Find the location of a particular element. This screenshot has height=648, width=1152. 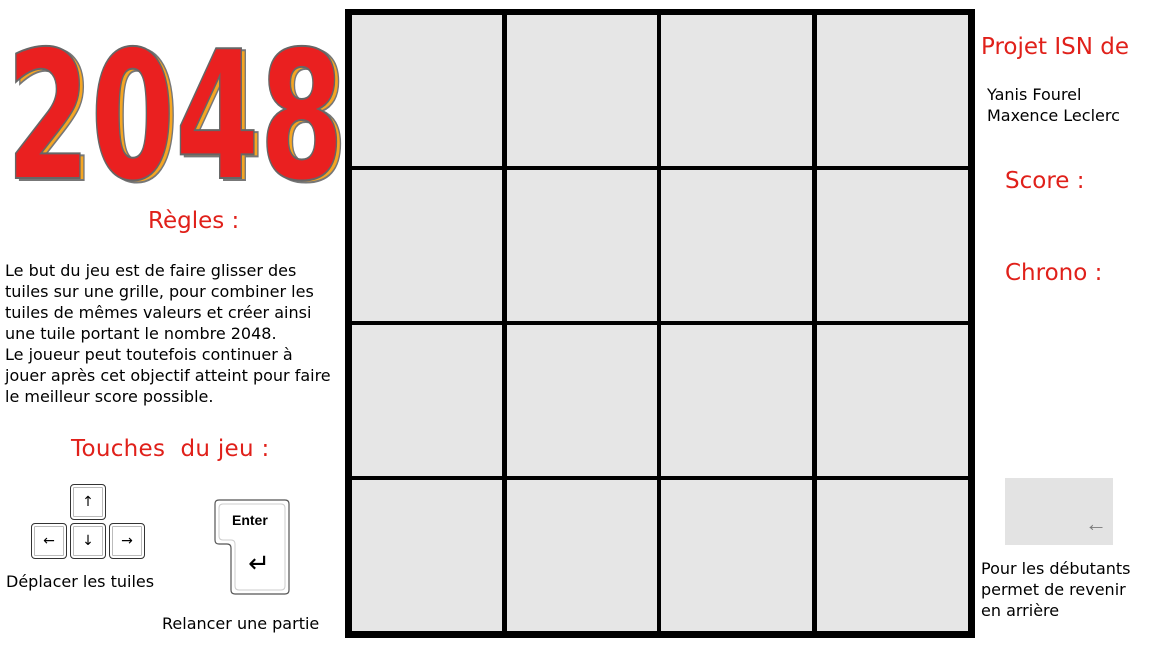

enter-symbol: ↵ is located at coordinates (259, 564).